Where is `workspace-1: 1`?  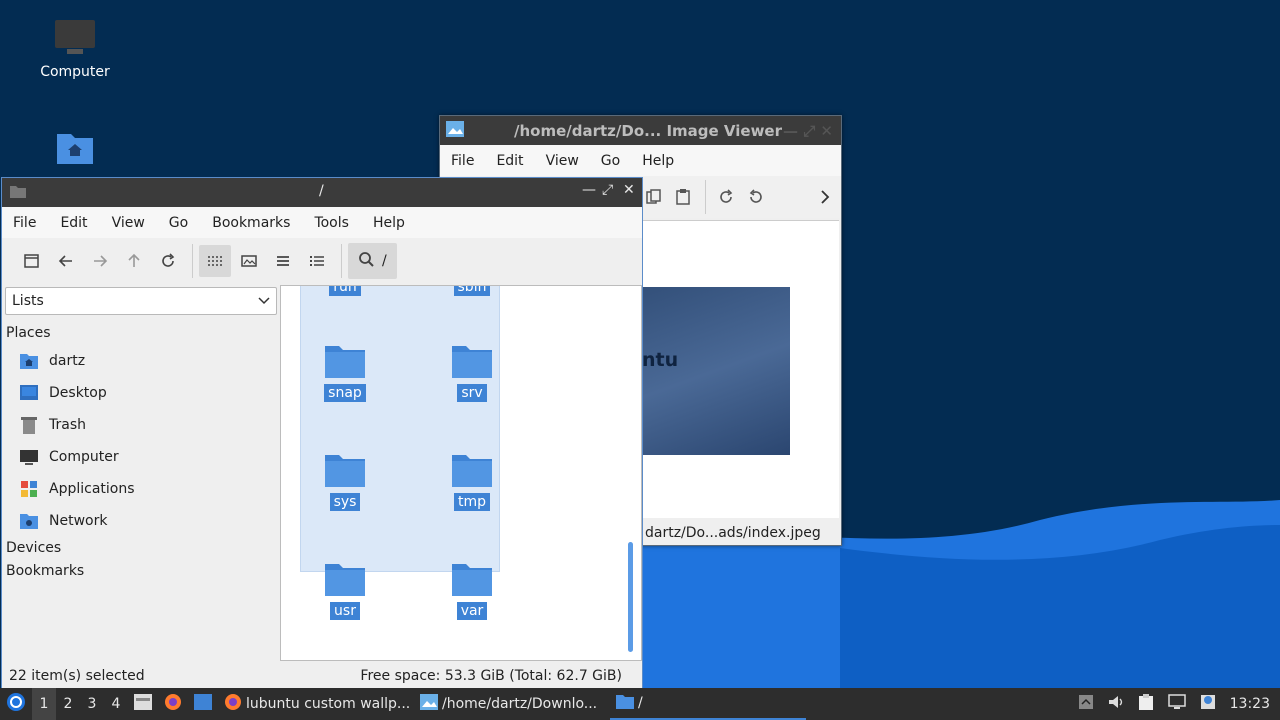 workspace-1: 1 is located at coordinates (44, 704).